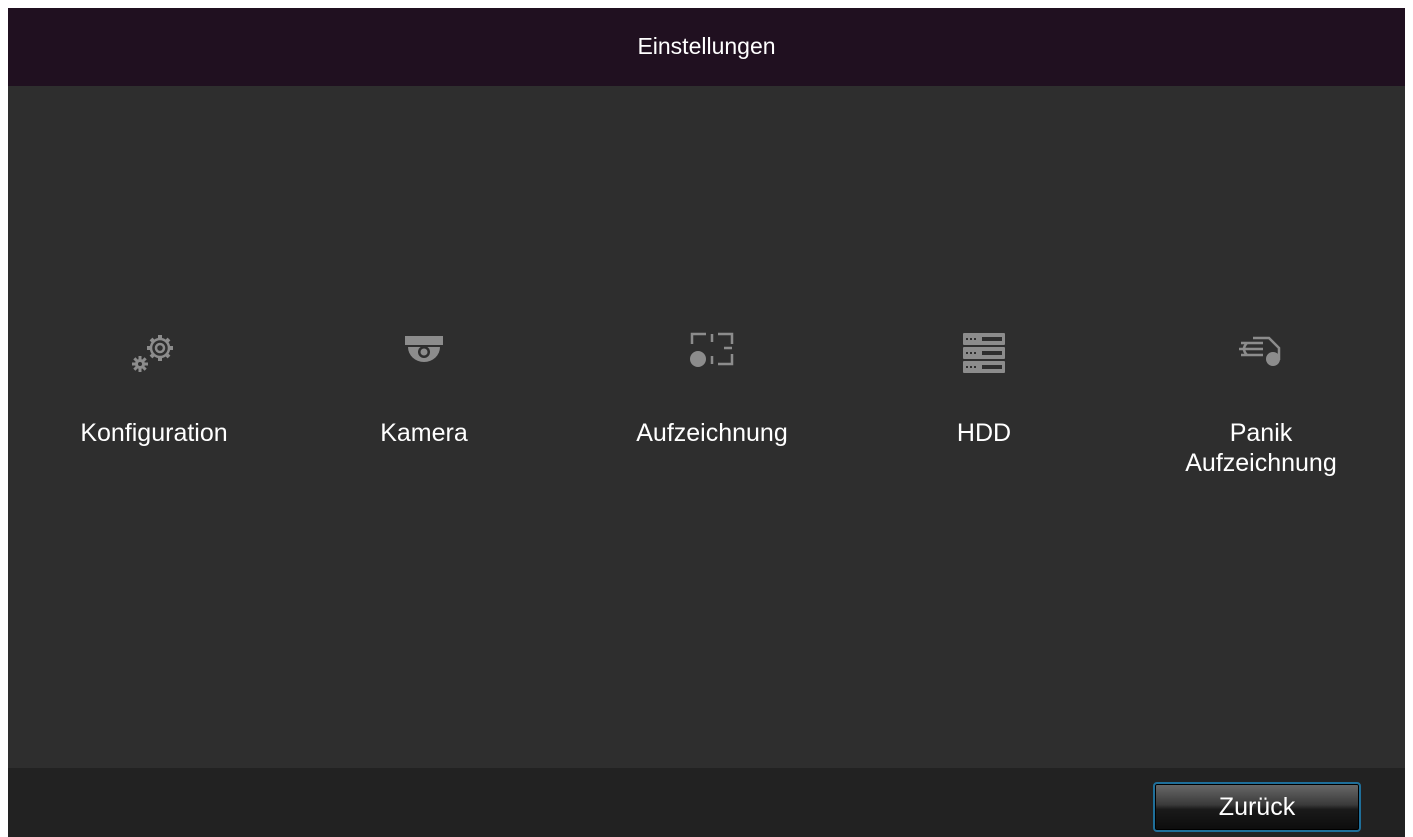 Image resolution: width=1413 pixels, height=837 pixels. I want to click on title-bar: Einstellungen, so click(706, 47).